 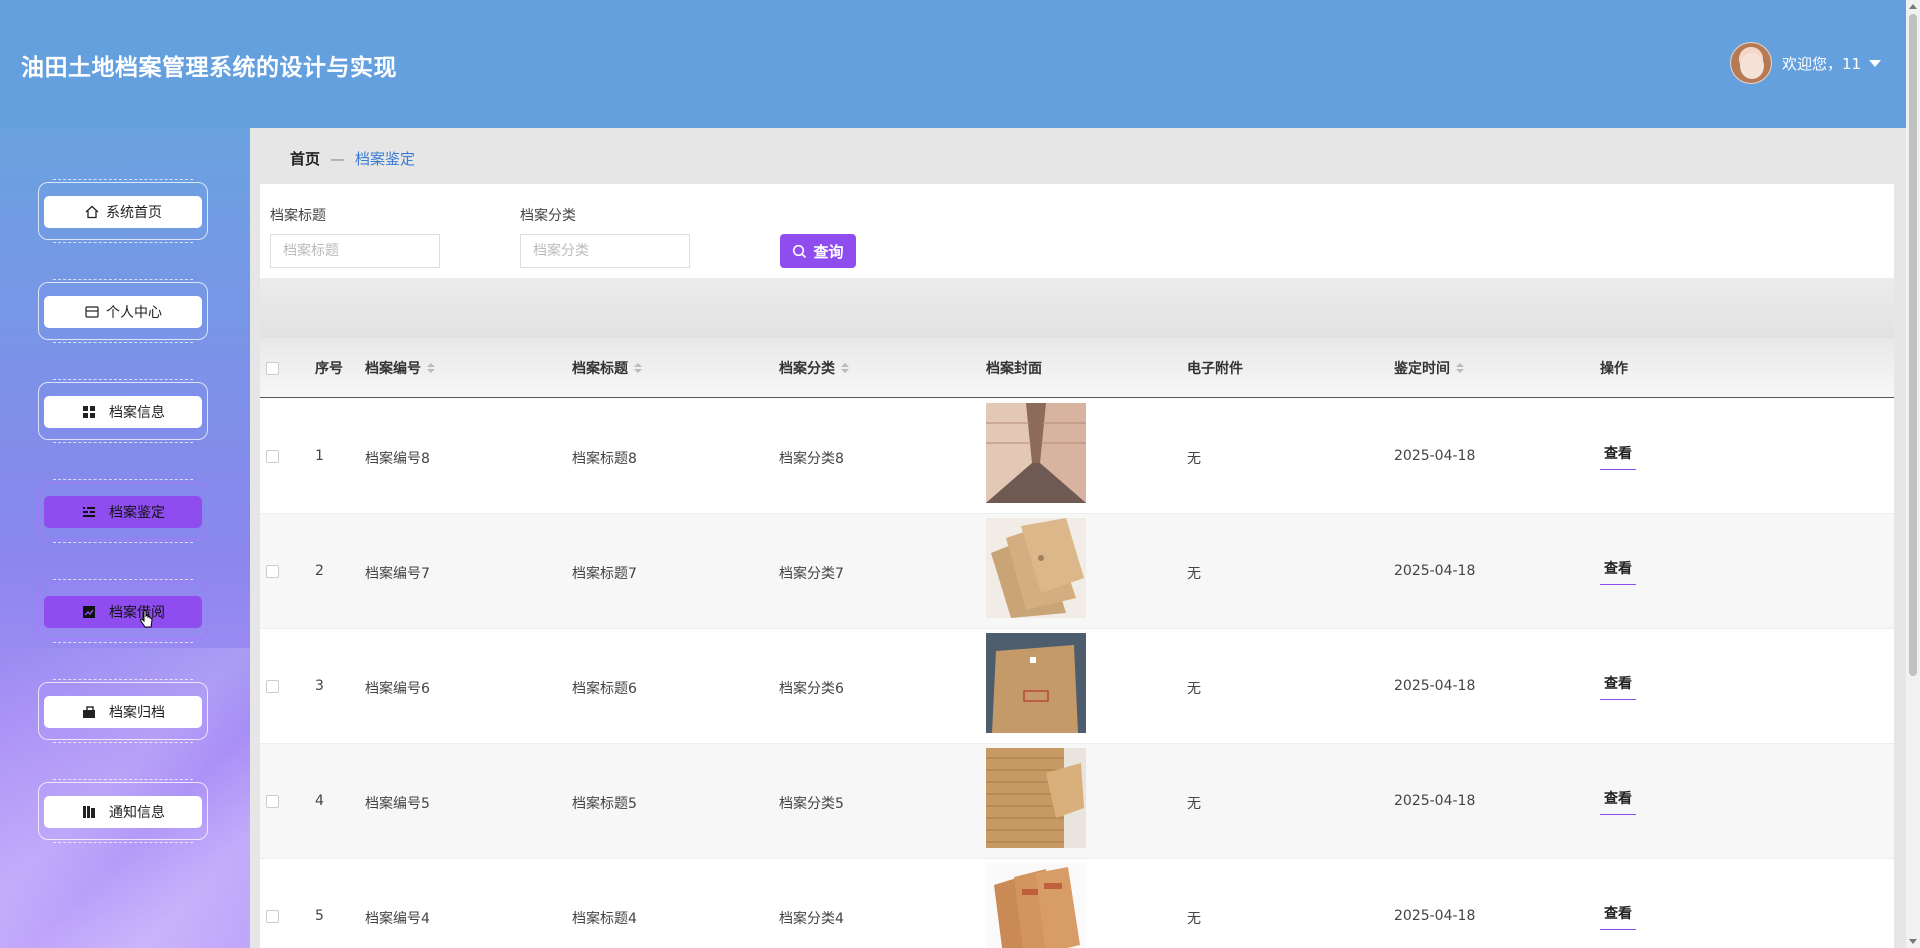 I want to click on header-attachment: 电子附件, so click(x=1215, y=368).